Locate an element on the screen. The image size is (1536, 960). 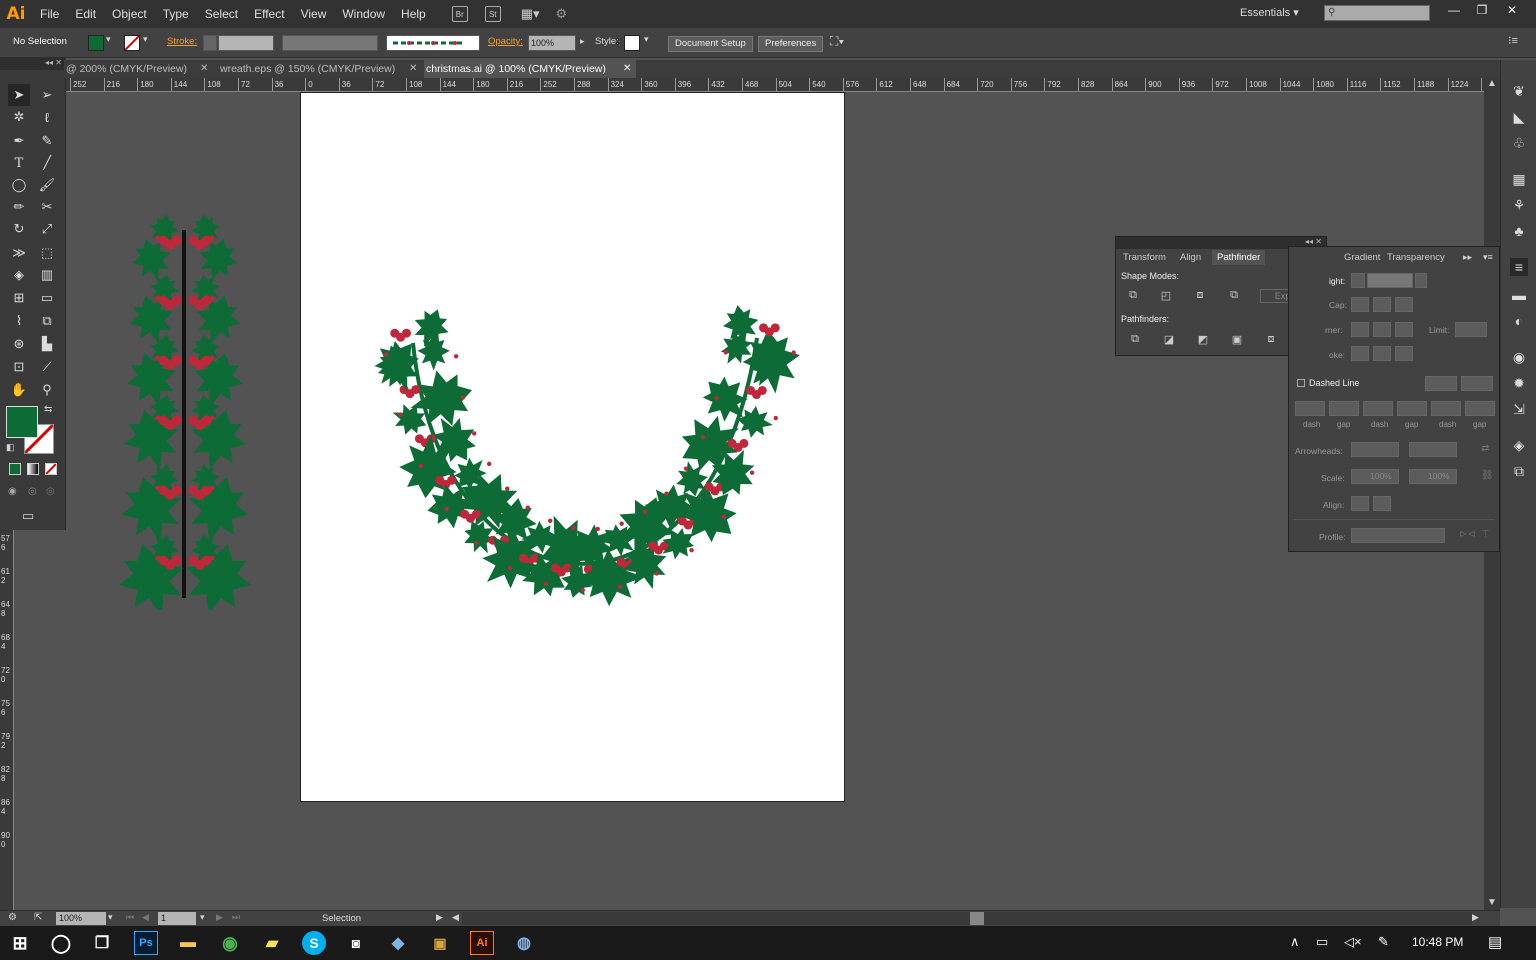
menu-effect: Effect is located at coordinates (269, 14).